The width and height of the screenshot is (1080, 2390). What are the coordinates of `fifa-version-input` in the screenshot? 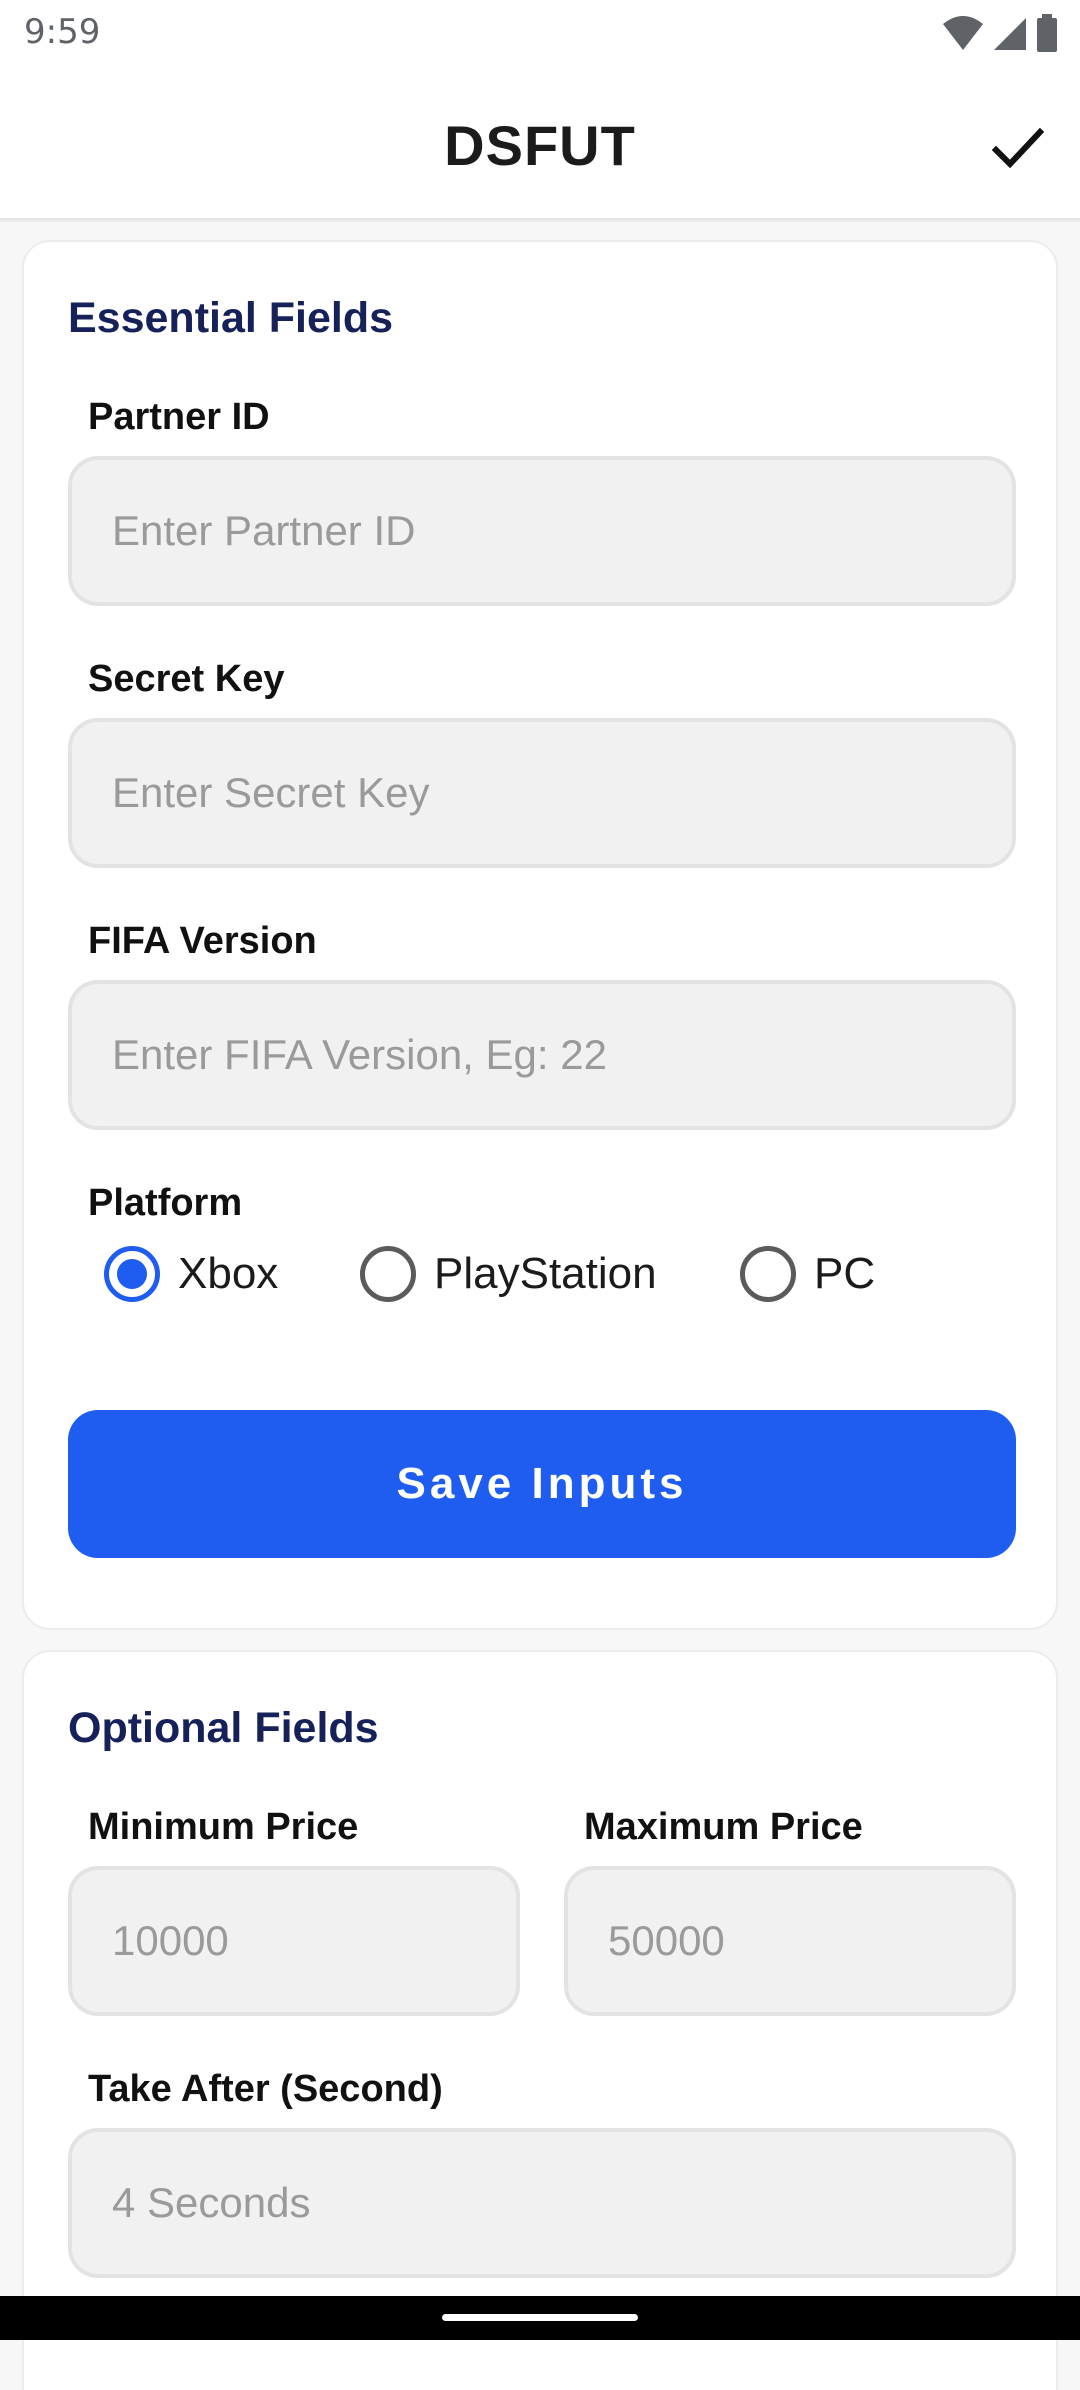 It's located at (542, 1055).